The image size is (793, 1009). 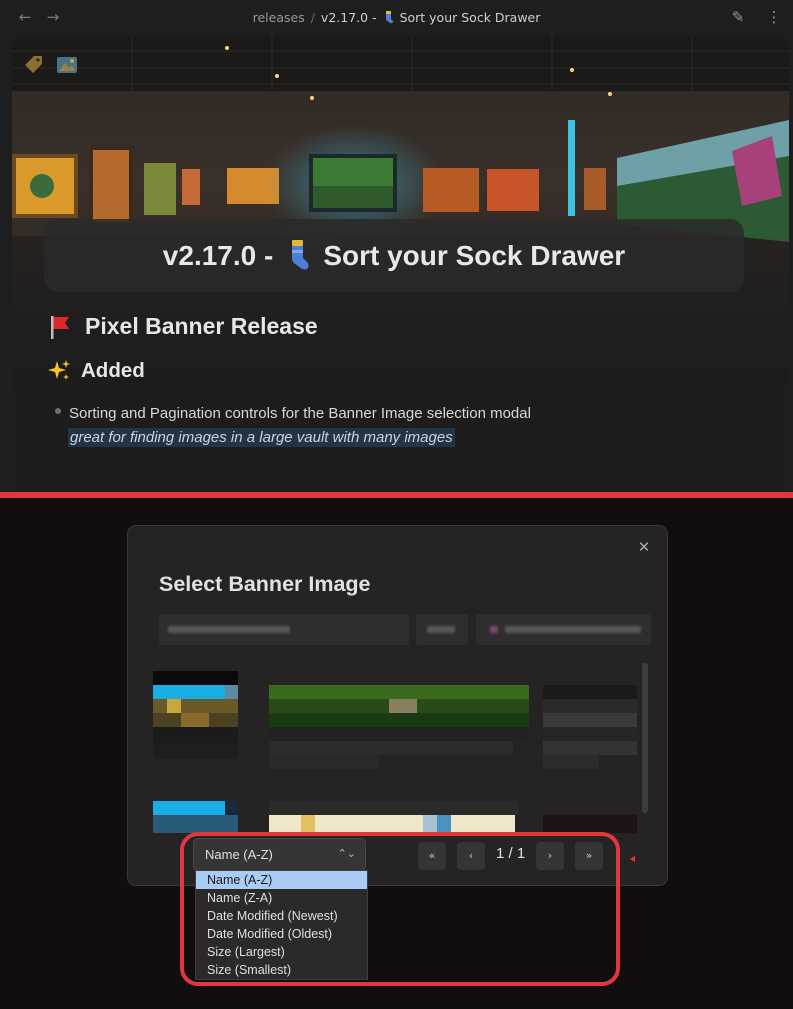 I want to click on sort-option-size-smallest: Size (Smallest), so click(x=281, y=970).